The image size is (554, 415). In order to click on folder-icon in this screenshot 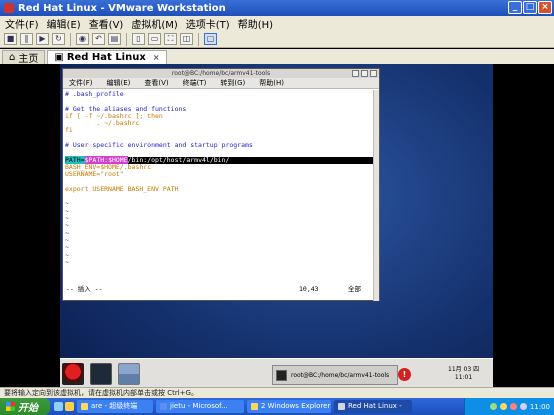, I will do `click(254, 406)`.